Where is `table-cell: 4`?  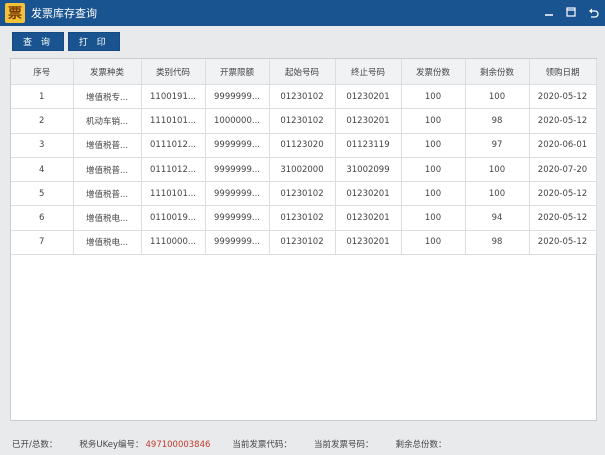
table-cell: 4 is located at coordinates (42, 170).